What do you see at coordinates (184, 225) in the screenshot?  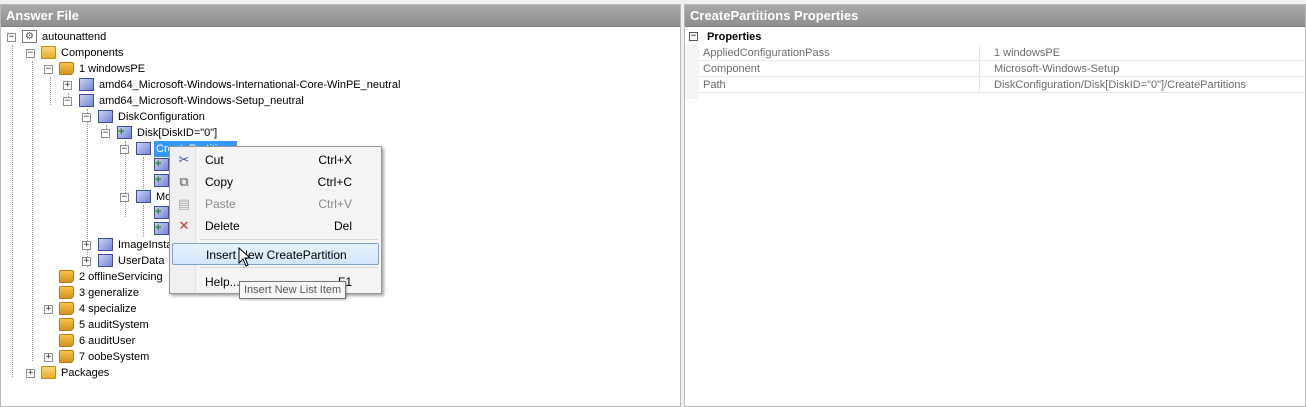 I see `delete-icon: ✕` at bounding box center [184, 225].